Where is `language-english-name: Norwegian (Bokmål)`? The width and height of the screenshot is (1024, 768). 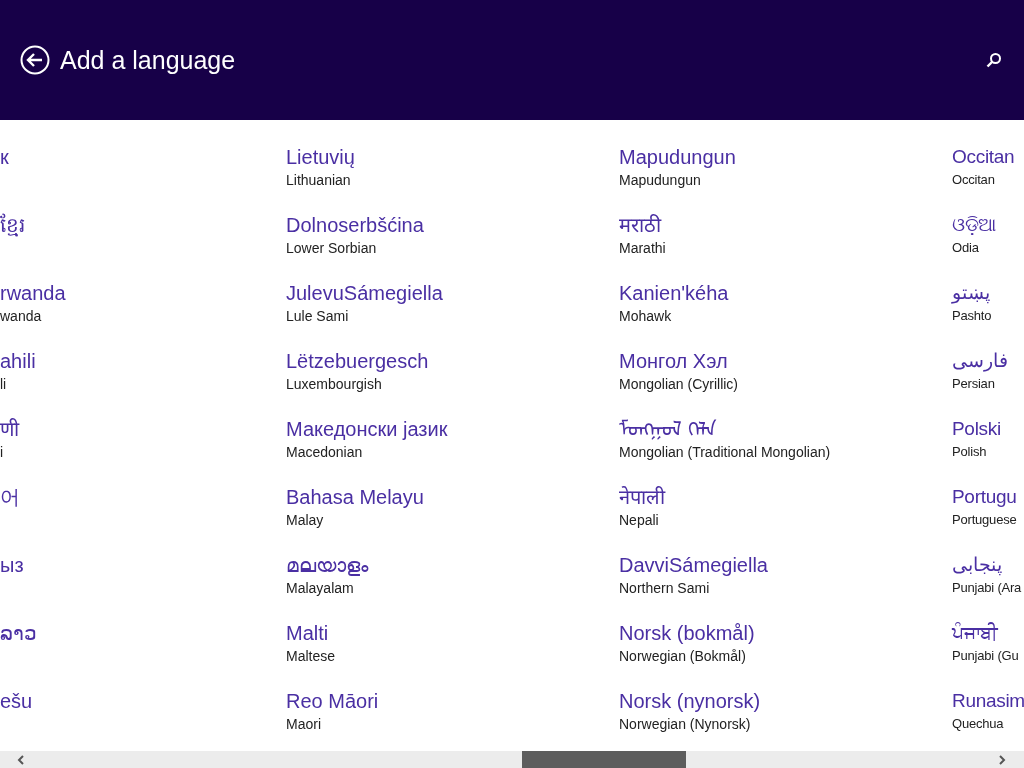
language-english-name: Norwegian (Bokmål) is located at coordinates (682, 656).